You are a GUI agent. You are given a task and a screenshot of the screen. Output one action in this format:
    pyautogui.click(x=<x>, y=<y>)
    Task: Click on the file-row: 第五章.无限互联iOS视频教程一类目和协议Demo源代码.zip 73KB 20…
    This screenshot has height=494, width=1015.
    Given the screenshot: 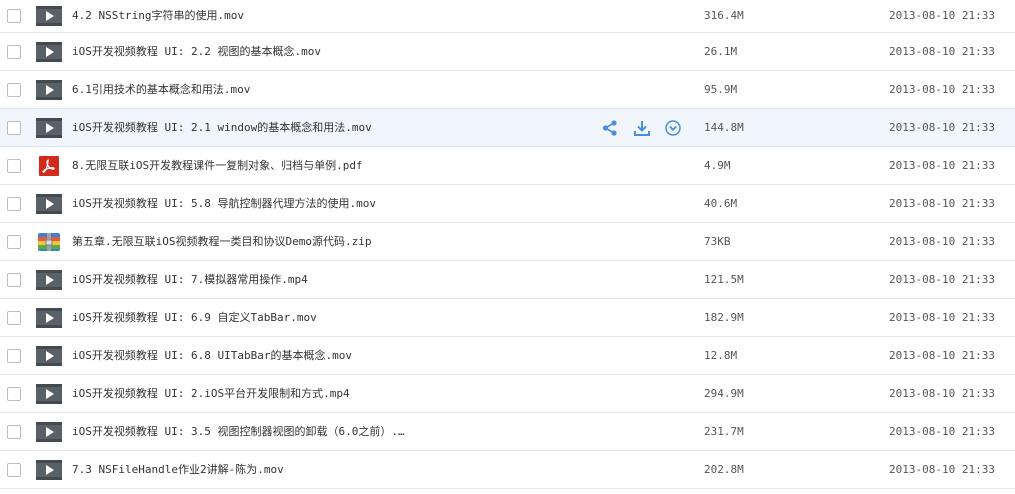 What is the action you would take?
    pyautogui.click(x=507, y=242)
    